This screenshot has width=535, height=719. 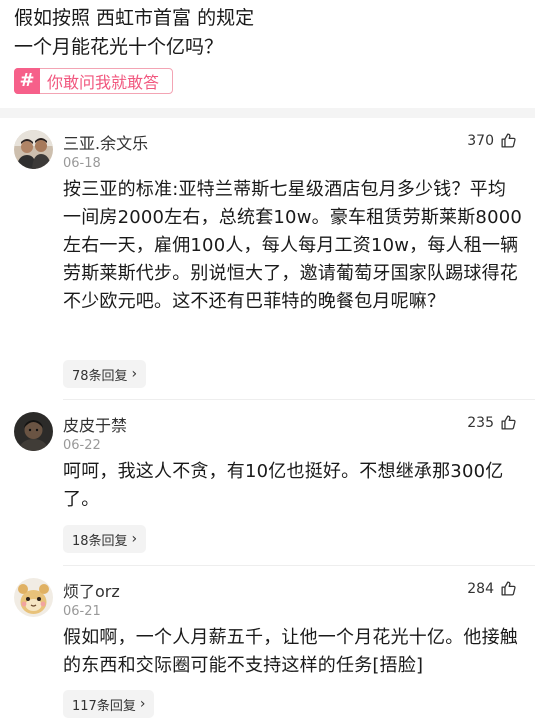 What do you see at coordinates (91, 590) in the screenshot?
I see `comment-author: 烦了orz` at bounding box center [91, 590].